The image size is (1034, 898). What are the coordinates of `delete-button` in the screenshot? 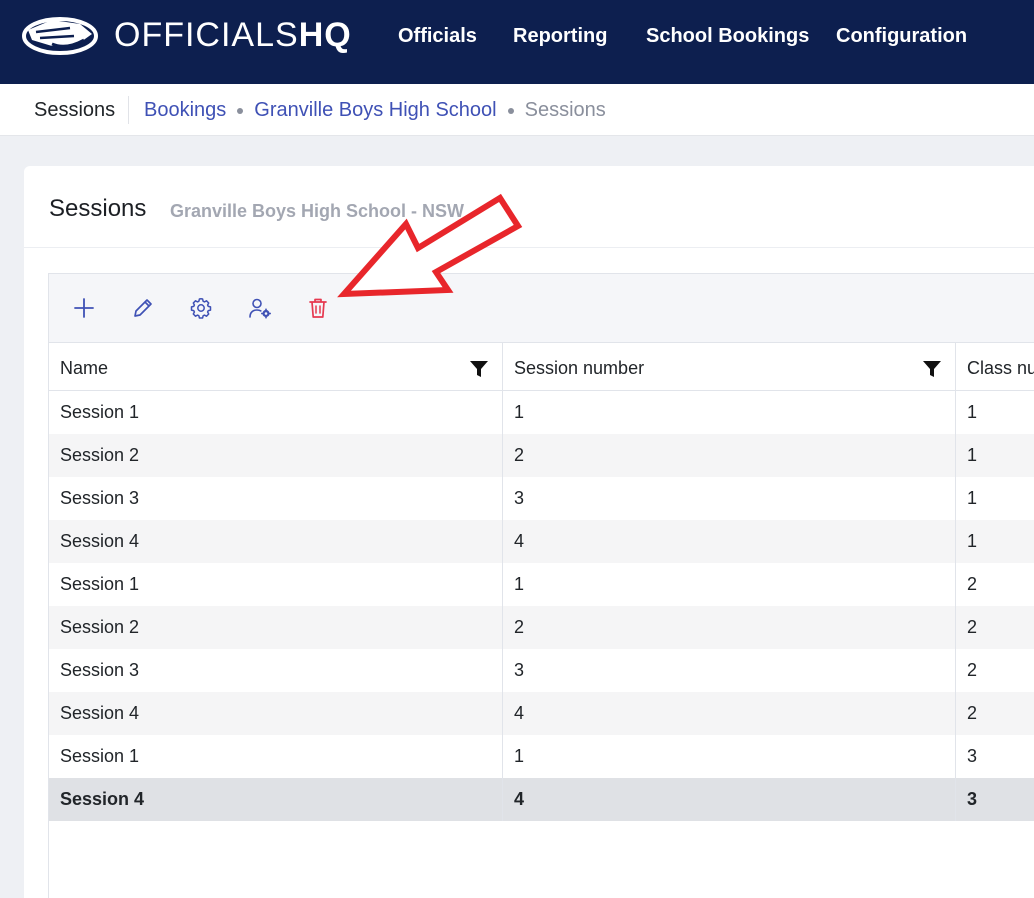 It's located at (318, 308).